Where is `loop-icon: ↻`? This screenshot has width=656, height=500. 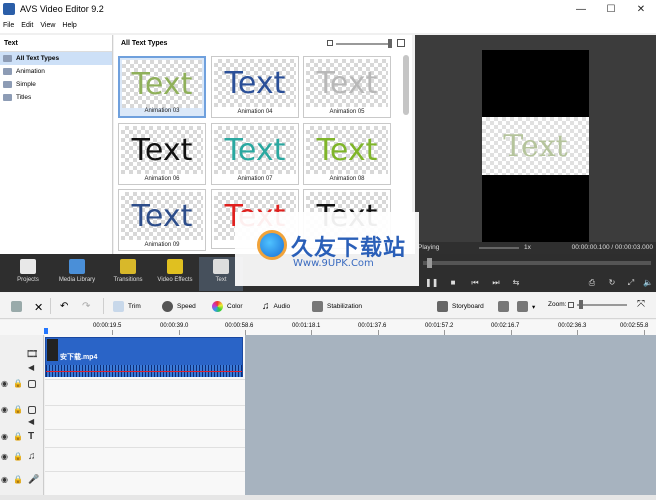 loop-icon: ↻ is located at coordinates (612, 283).